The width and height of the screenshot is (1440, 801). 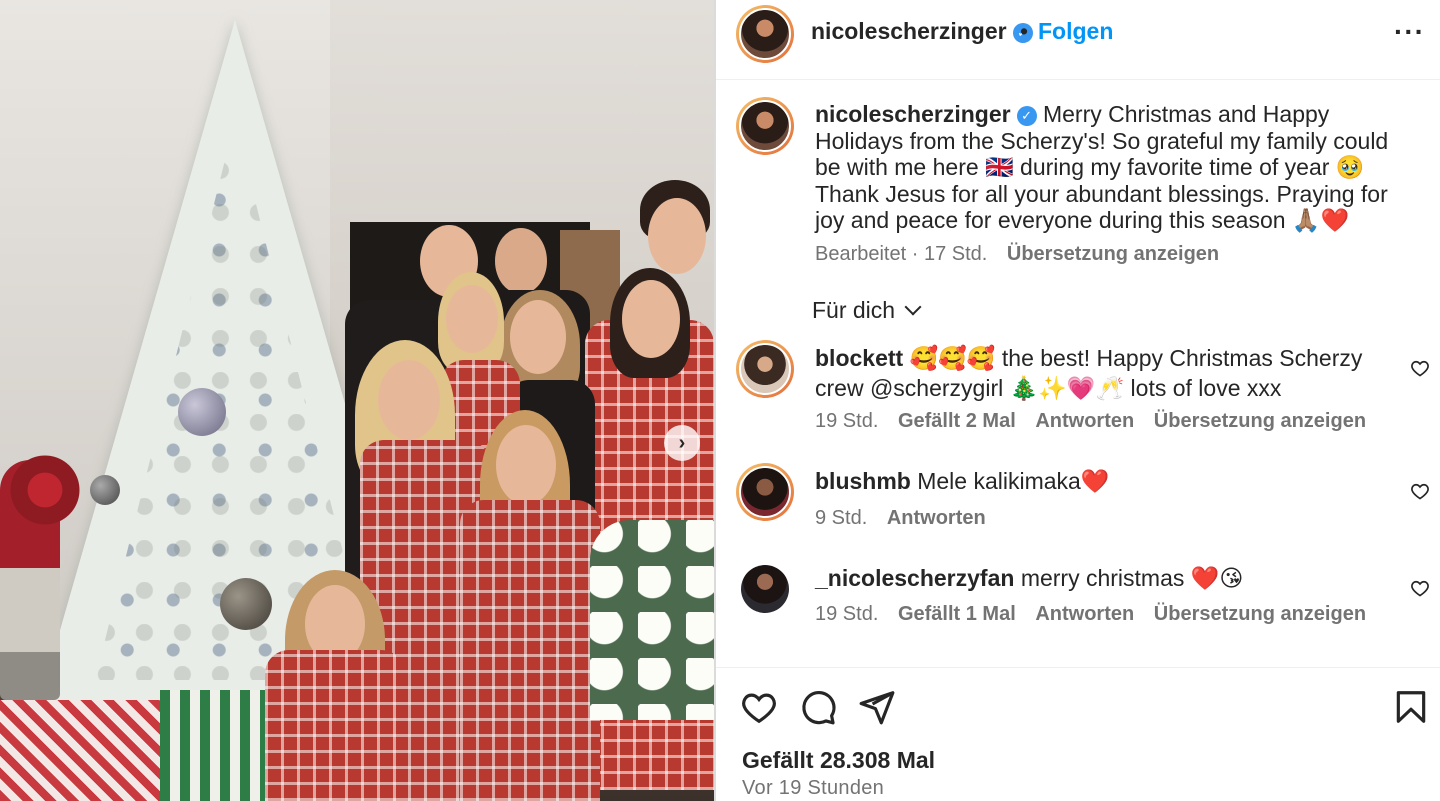 What do you see at coordinates (841, 518) in the screenshot?
I see `comment-time: 9 Std.` at bounding box center [841, 518].